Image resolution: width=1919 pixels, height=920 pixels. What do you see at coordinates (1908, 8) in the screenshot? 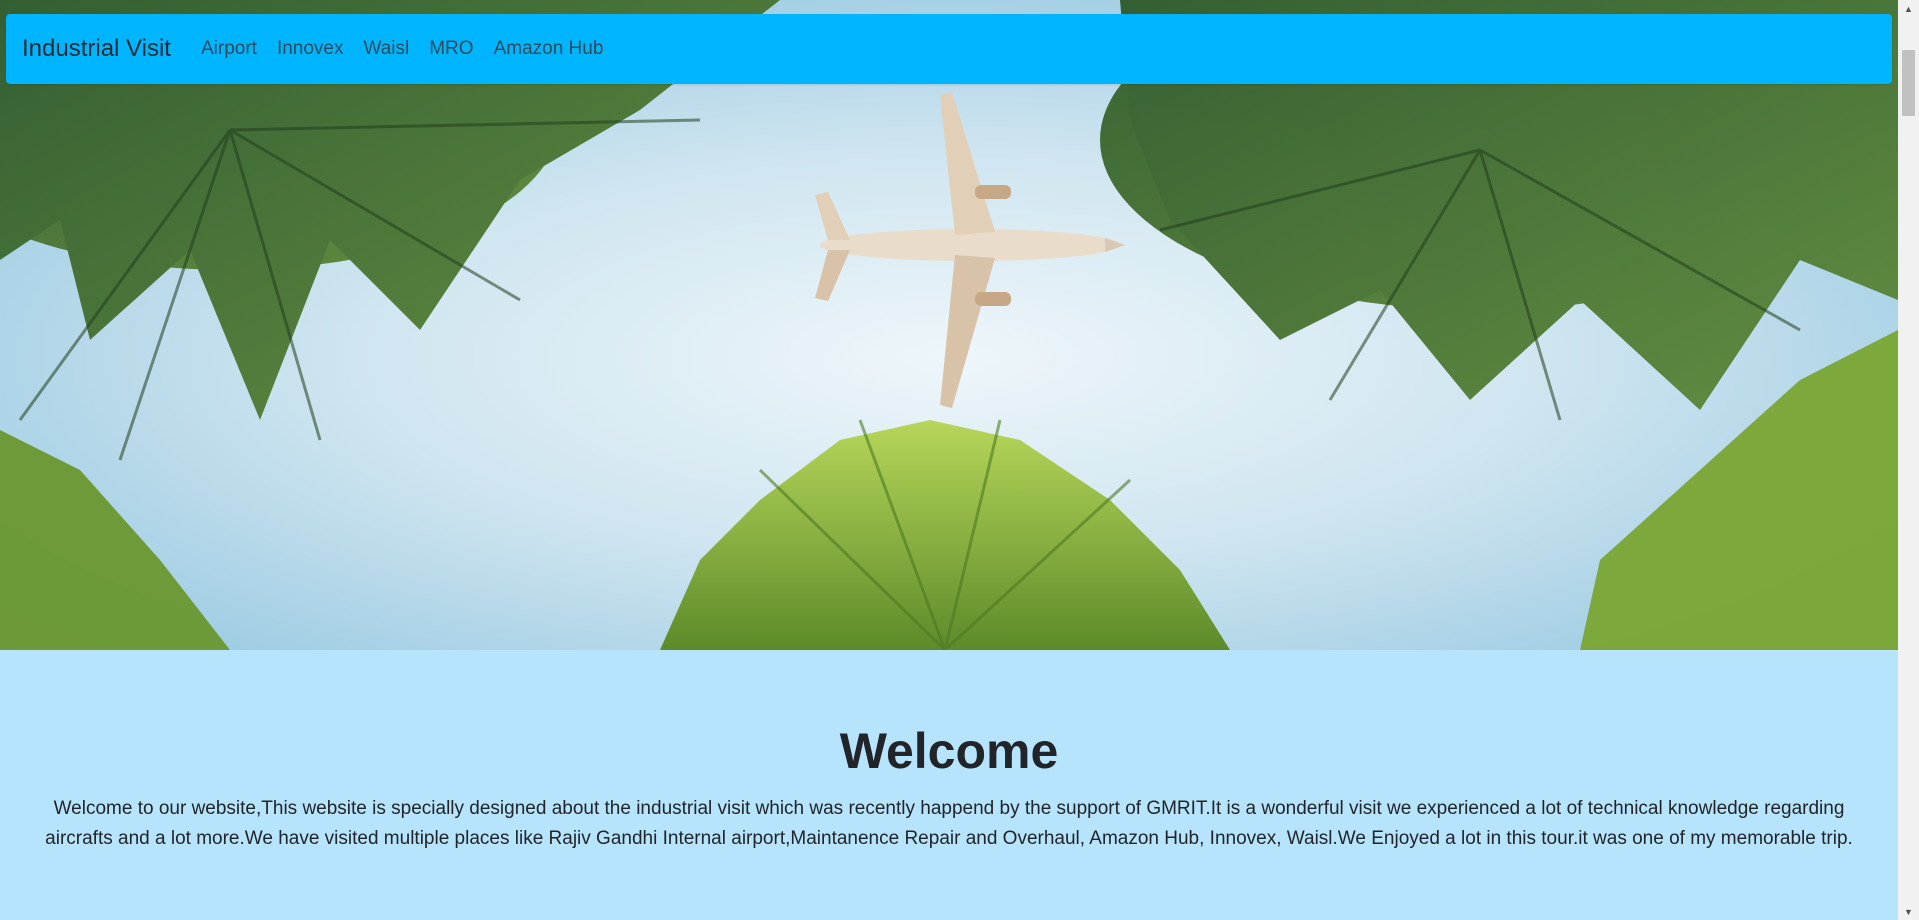
I see `scroll-up-arrow-icon: ▲` at bounding box center [1908, 8].